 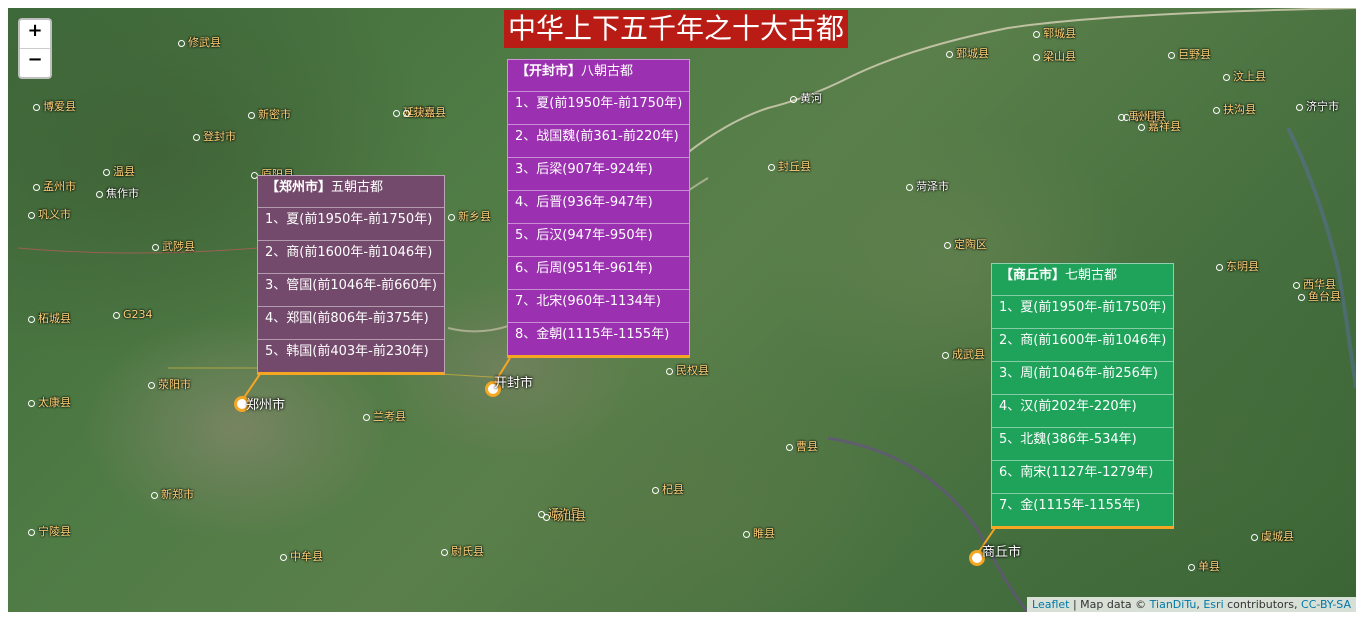 I want to click on dynasty-row: 6、后周(951年-961年), so click(x=599, y=273).